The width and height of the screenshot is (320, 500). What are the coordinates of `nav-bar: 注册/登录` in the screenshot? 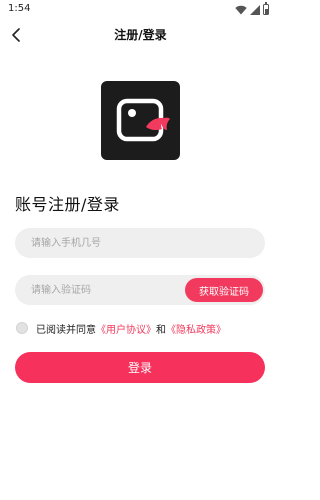 It's located at (140, 35).